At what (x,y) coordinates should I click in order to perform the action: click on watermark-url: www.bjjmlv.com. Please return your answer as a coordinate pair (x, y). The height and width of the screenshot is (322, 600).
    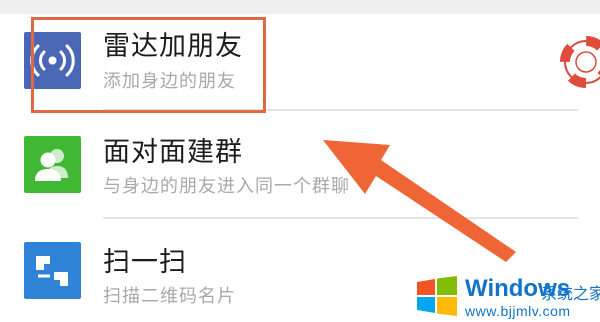
    Looking at the image, I should click on (518, 311).